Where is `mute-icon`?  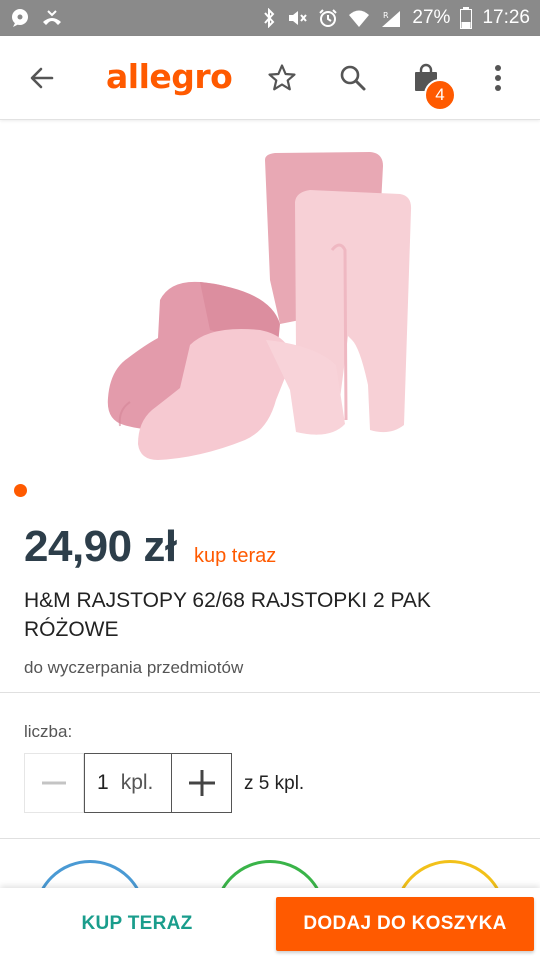
mute-icon is located at coordinates (297, 18).